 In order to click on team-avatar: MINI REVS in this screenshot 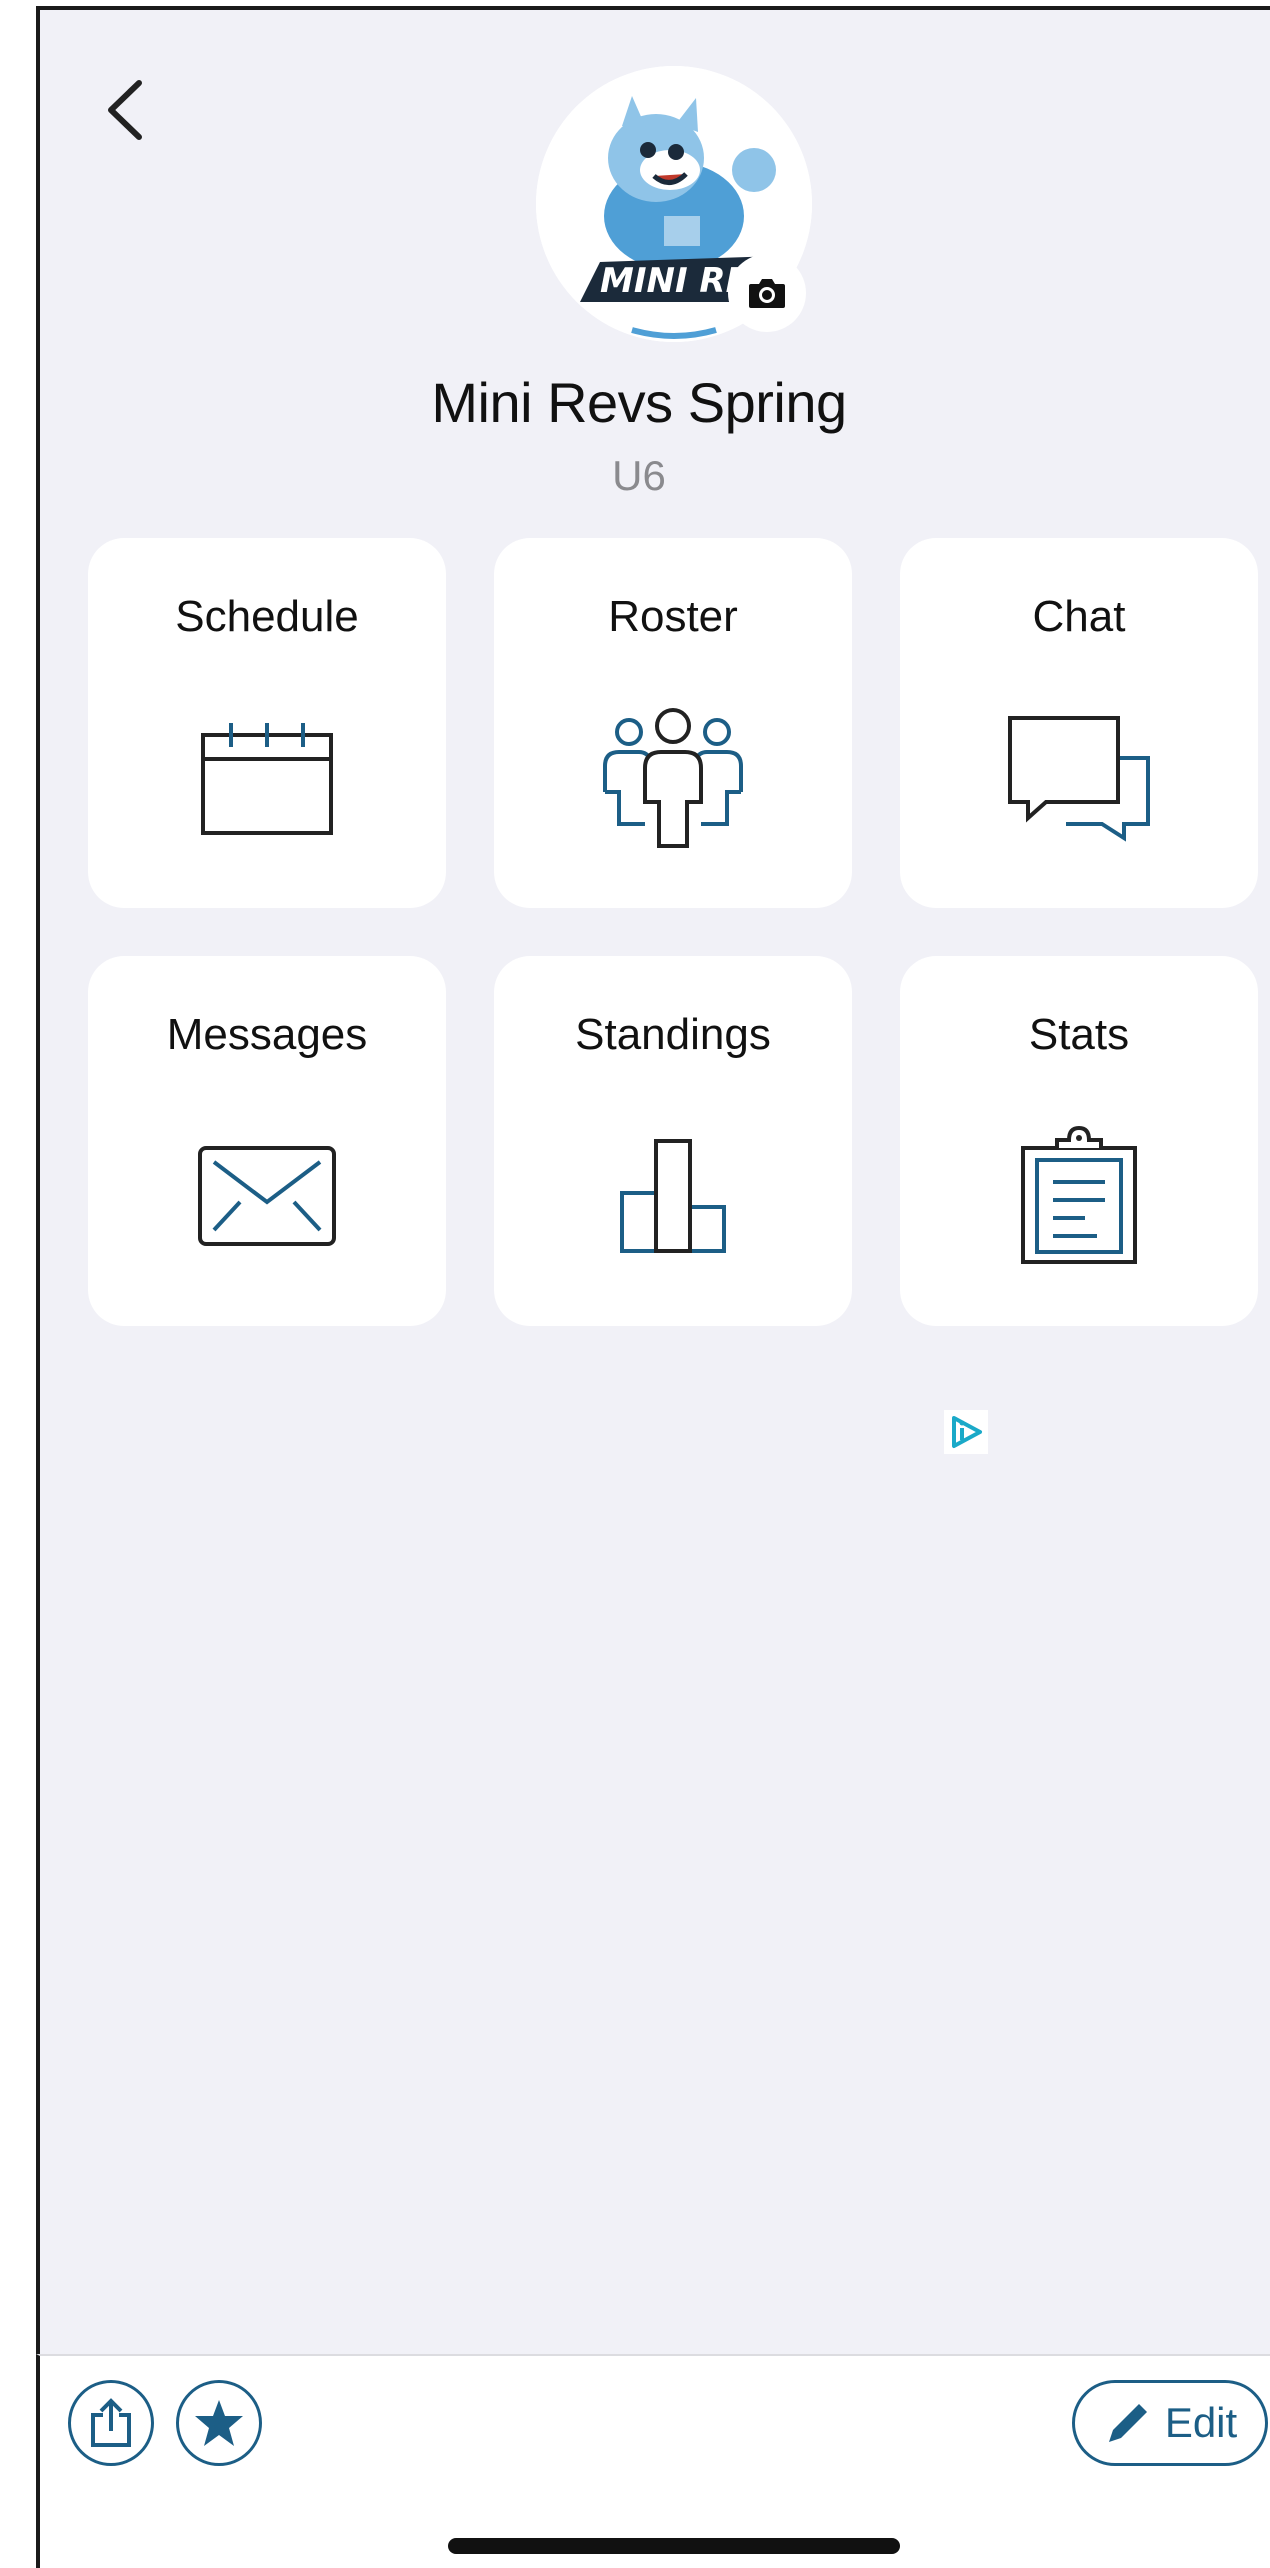, I will do `click(674, 204)`.